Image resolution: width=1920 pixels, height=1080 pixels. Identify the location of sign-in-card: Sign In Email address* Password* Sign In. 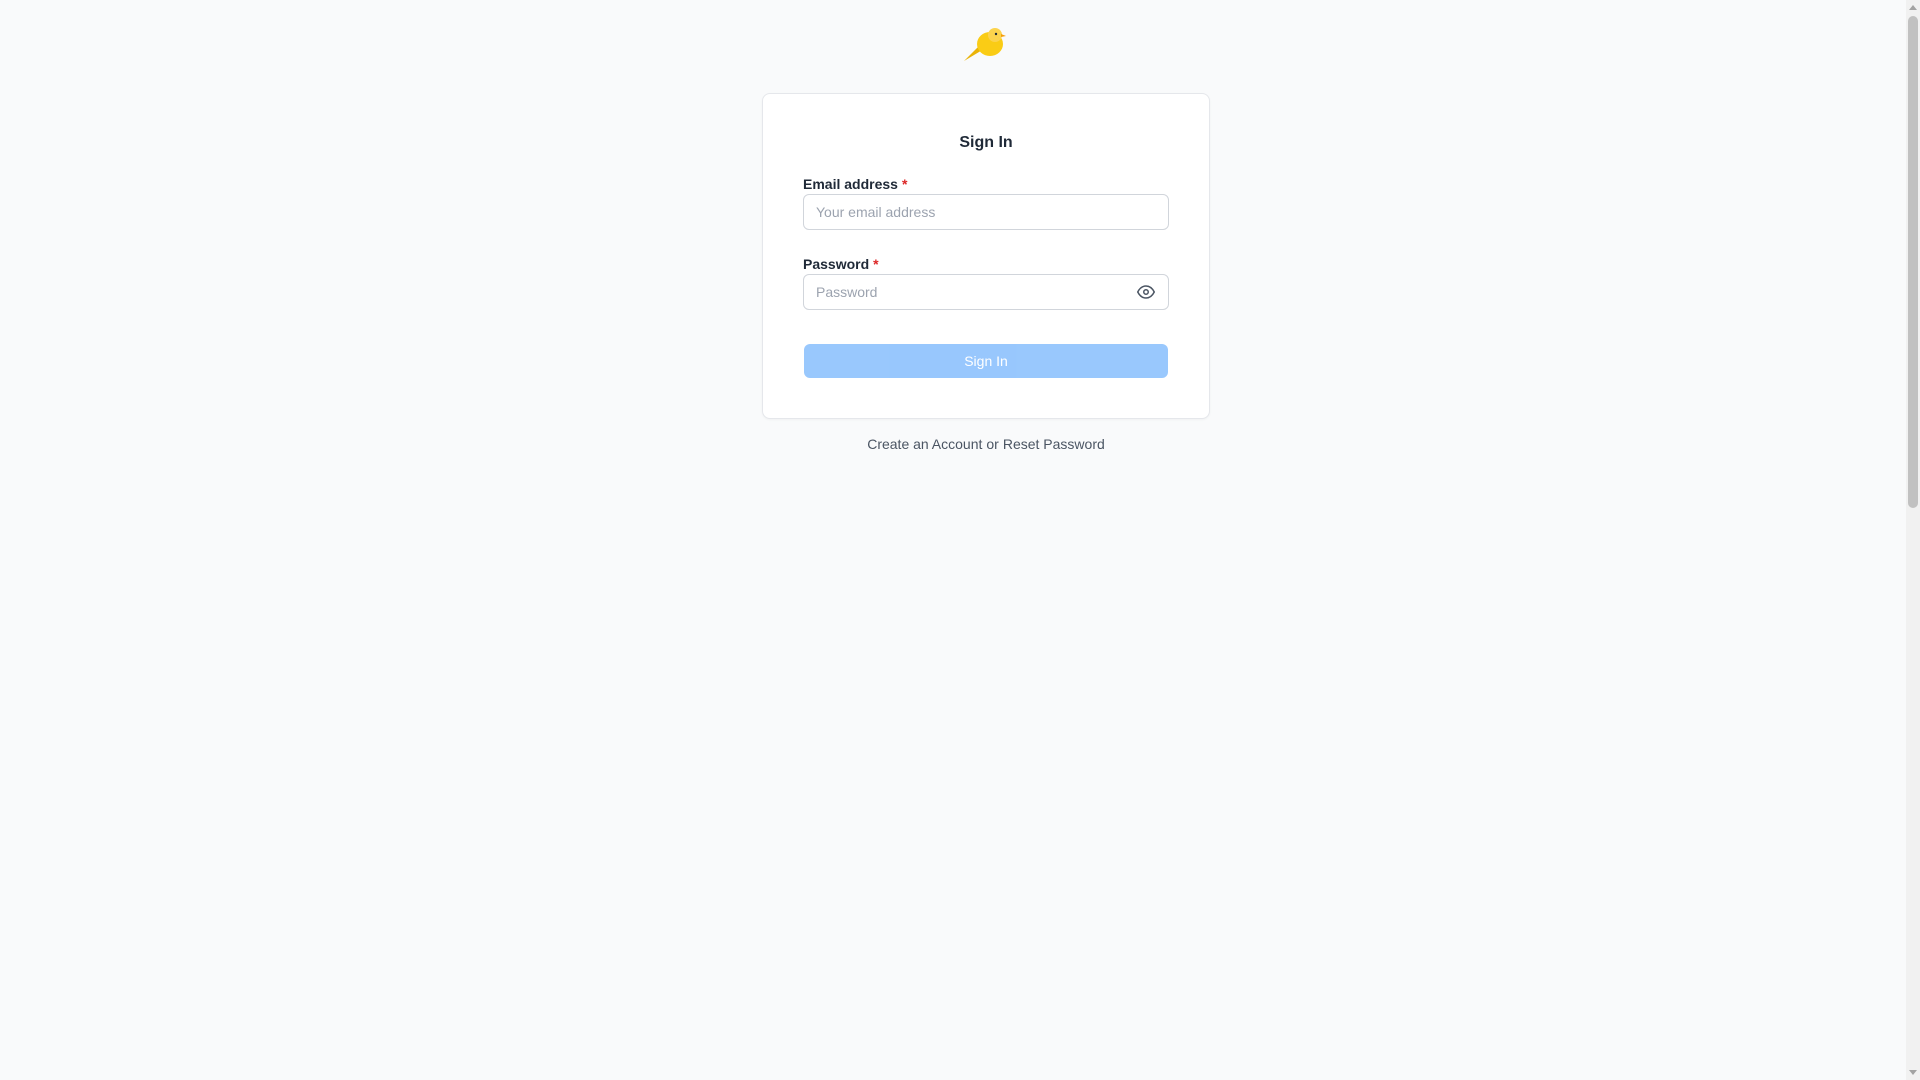
(986, 256).